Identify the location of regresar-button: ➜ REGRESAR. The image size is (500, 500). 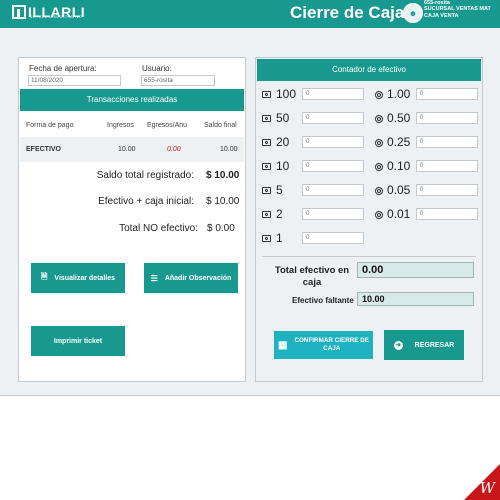
(424, 345).